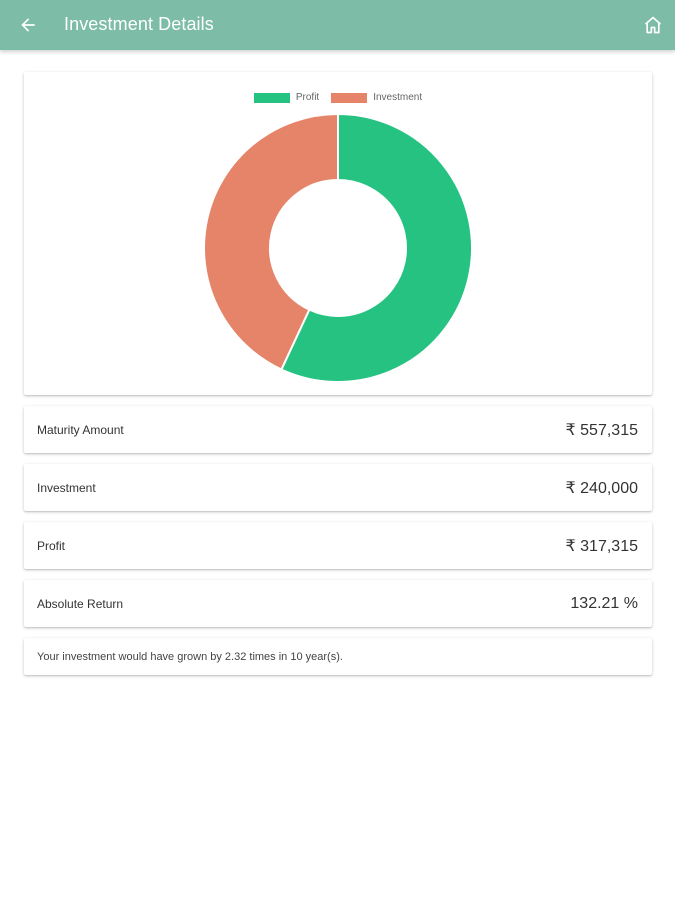  Describe the element at coordinates (601, 546) in the screenshot. I see `profit-value: ₹ 317,315` at that location.